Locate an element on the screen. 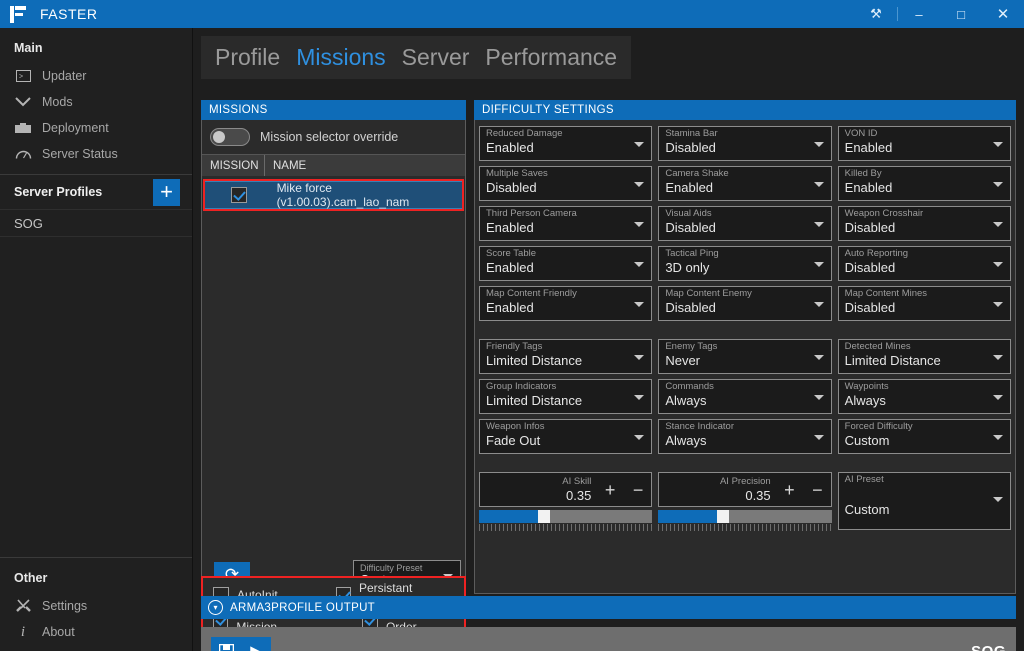 The width and height of the screenshot is (1024, 651). sidebar-item-deployment: Deployment is located at coordinates (96, 128).